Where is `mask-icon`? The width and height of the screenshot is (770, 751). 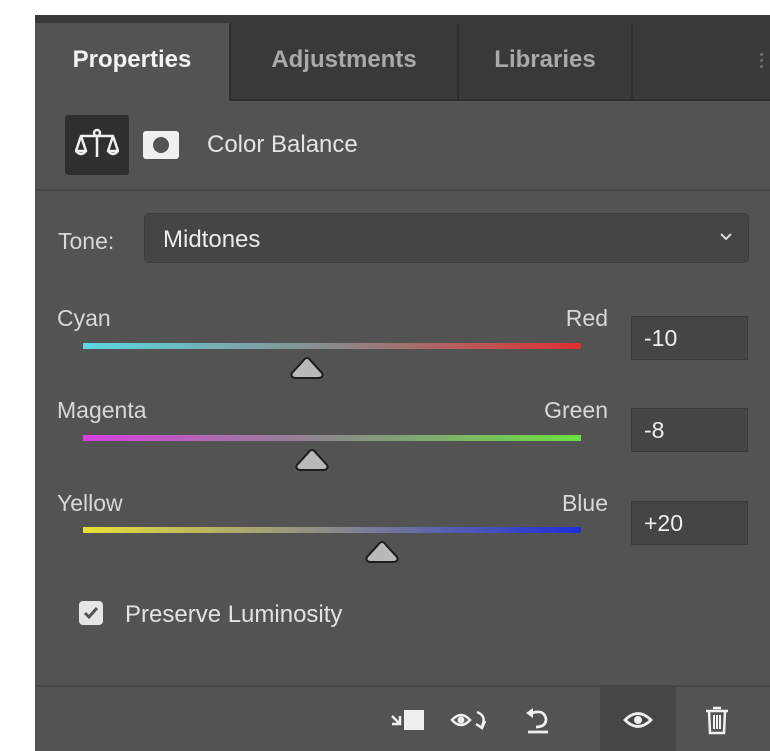 mask-icon is located at coordinates (161, 145).